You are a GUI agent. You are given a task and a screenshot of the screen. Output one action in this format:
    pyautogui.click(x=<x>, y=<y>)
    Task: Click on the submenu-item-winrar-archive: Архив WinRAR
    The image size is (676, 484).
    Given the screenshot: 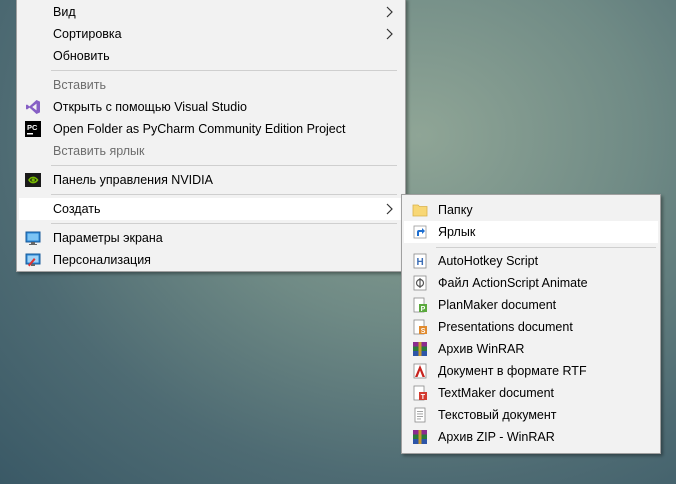 What is the action you would take?
    pyautogui.click(x=531, y=349)
    